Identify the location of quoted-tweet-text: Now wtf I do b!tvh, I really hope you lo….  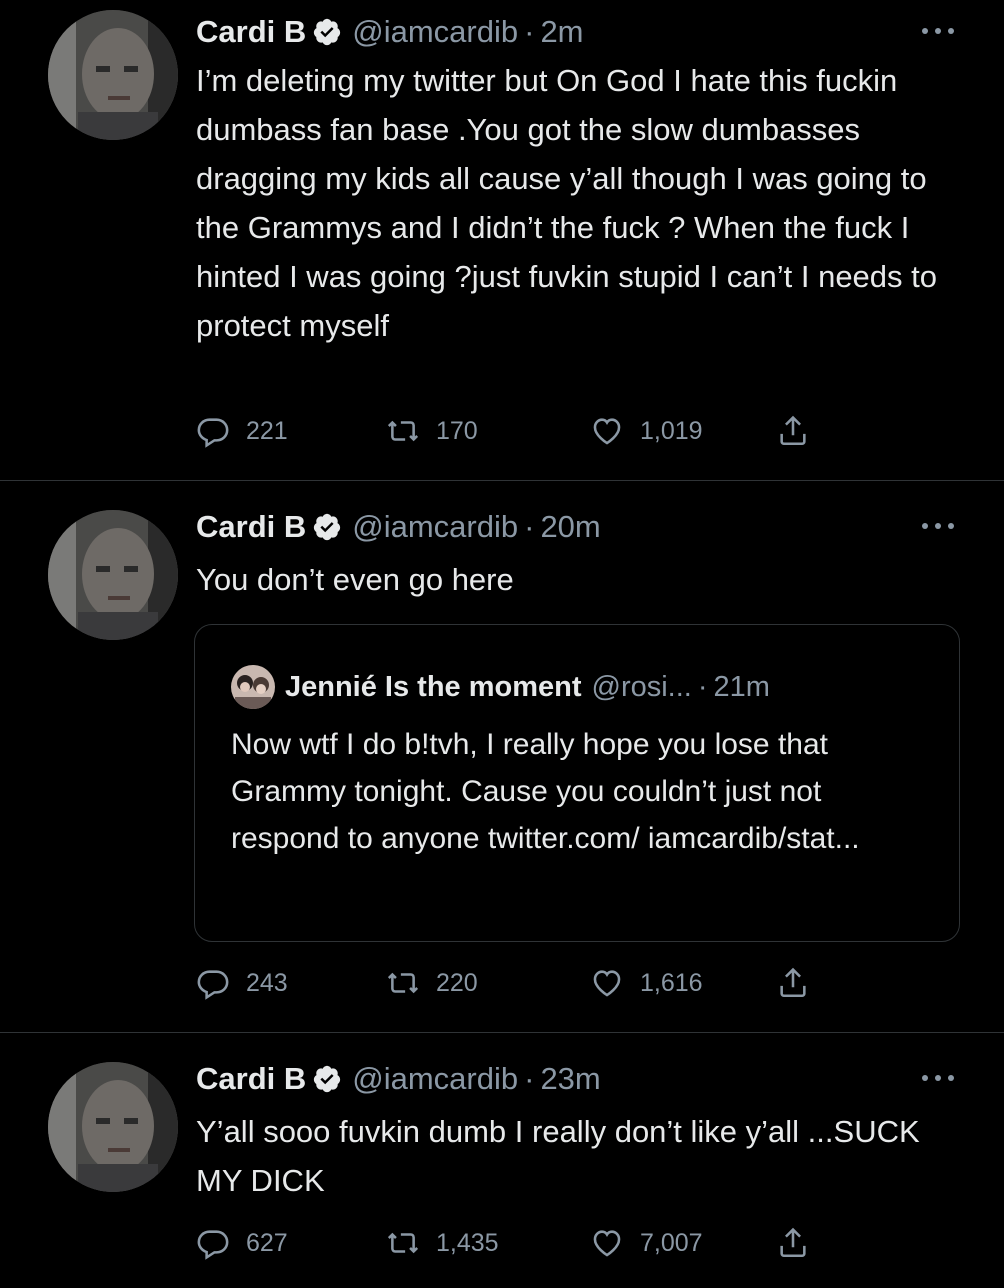
(545, 791).